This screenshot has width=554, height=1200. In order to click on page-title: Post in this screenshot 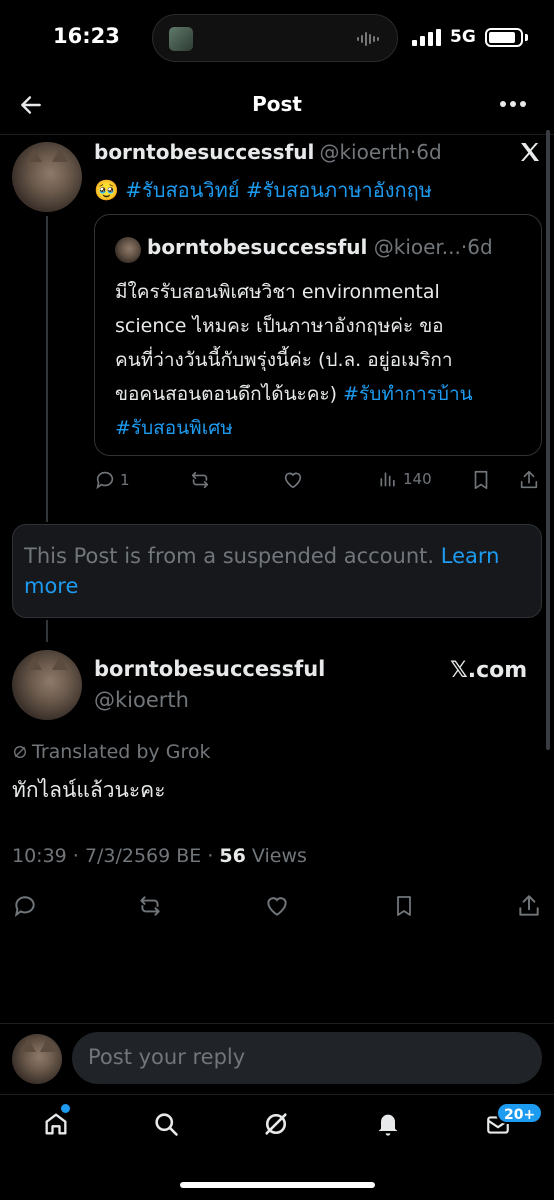, I will do `click(277, 104)`.